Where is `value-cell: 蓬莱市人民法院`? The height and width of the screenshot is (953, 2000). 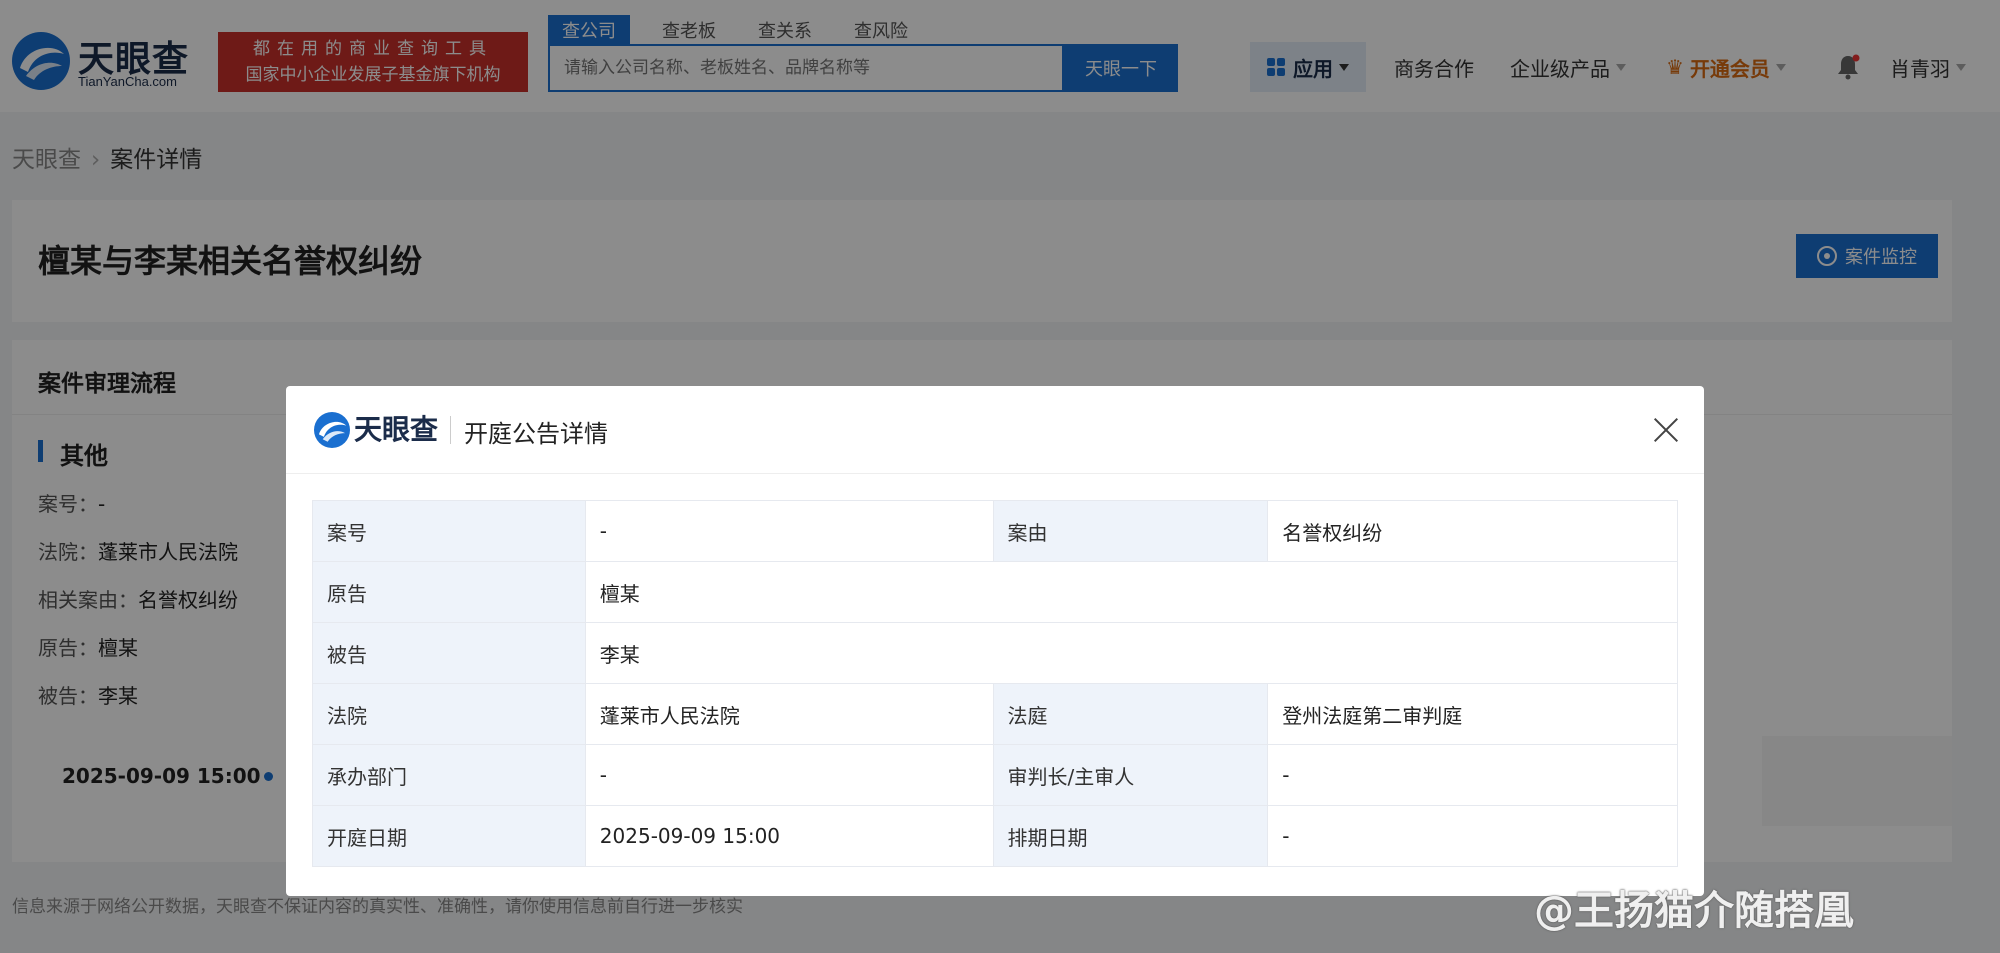
value-cell: 蓬莱市人民法院 is located at coordinates (789, 714).